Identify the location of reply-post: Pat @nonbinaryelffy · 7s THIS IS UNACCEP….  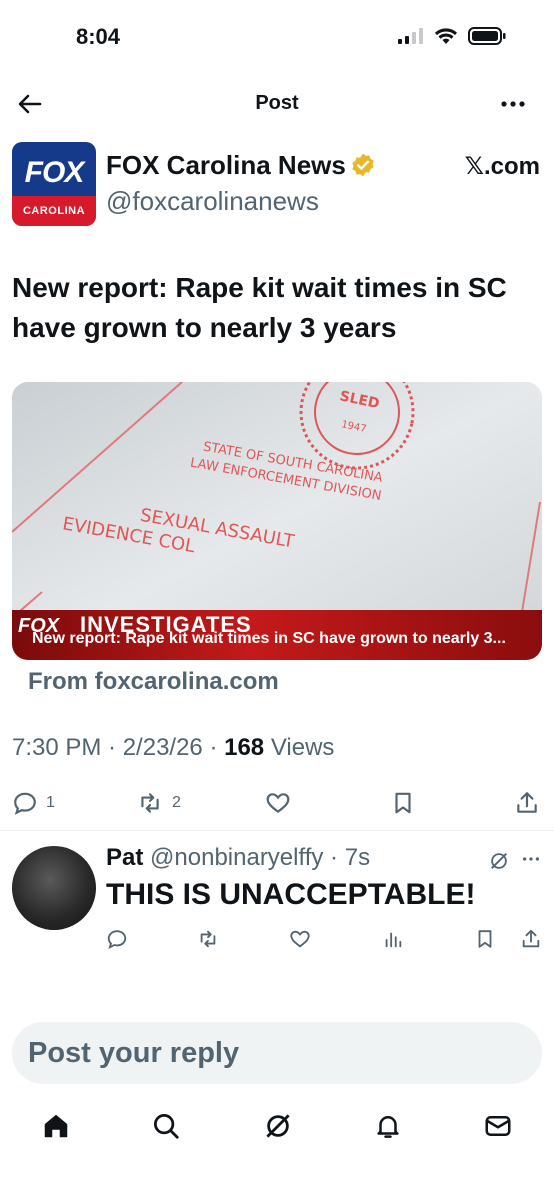
(277, 903).